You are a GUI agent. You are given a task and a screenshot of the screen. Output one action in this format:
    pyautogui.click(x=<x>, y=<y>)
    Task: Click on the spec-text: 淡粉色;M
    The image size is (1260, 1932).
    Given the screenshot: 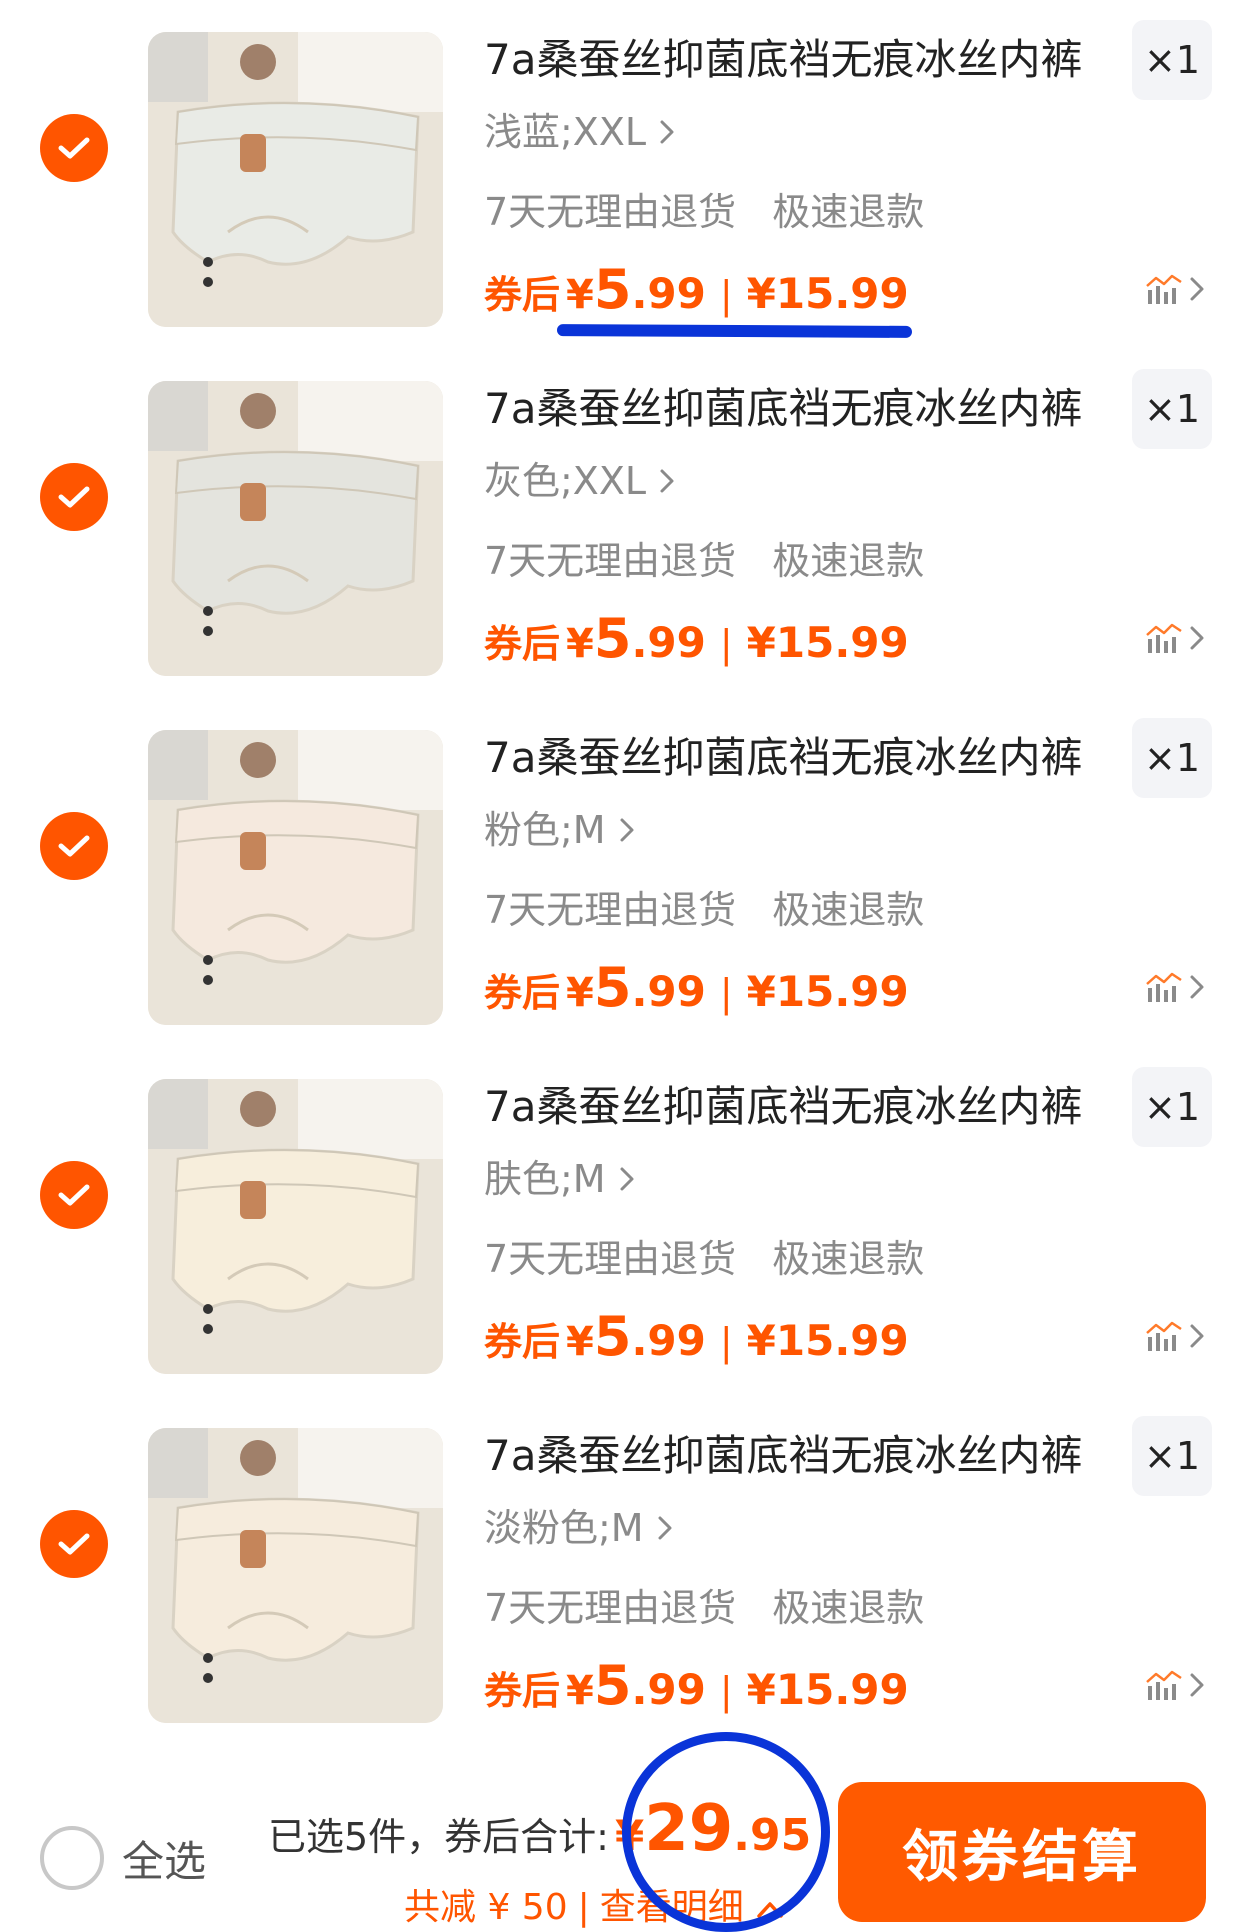 What is the action you would take?
    pyautogui.click(x=564, y=1528)
    